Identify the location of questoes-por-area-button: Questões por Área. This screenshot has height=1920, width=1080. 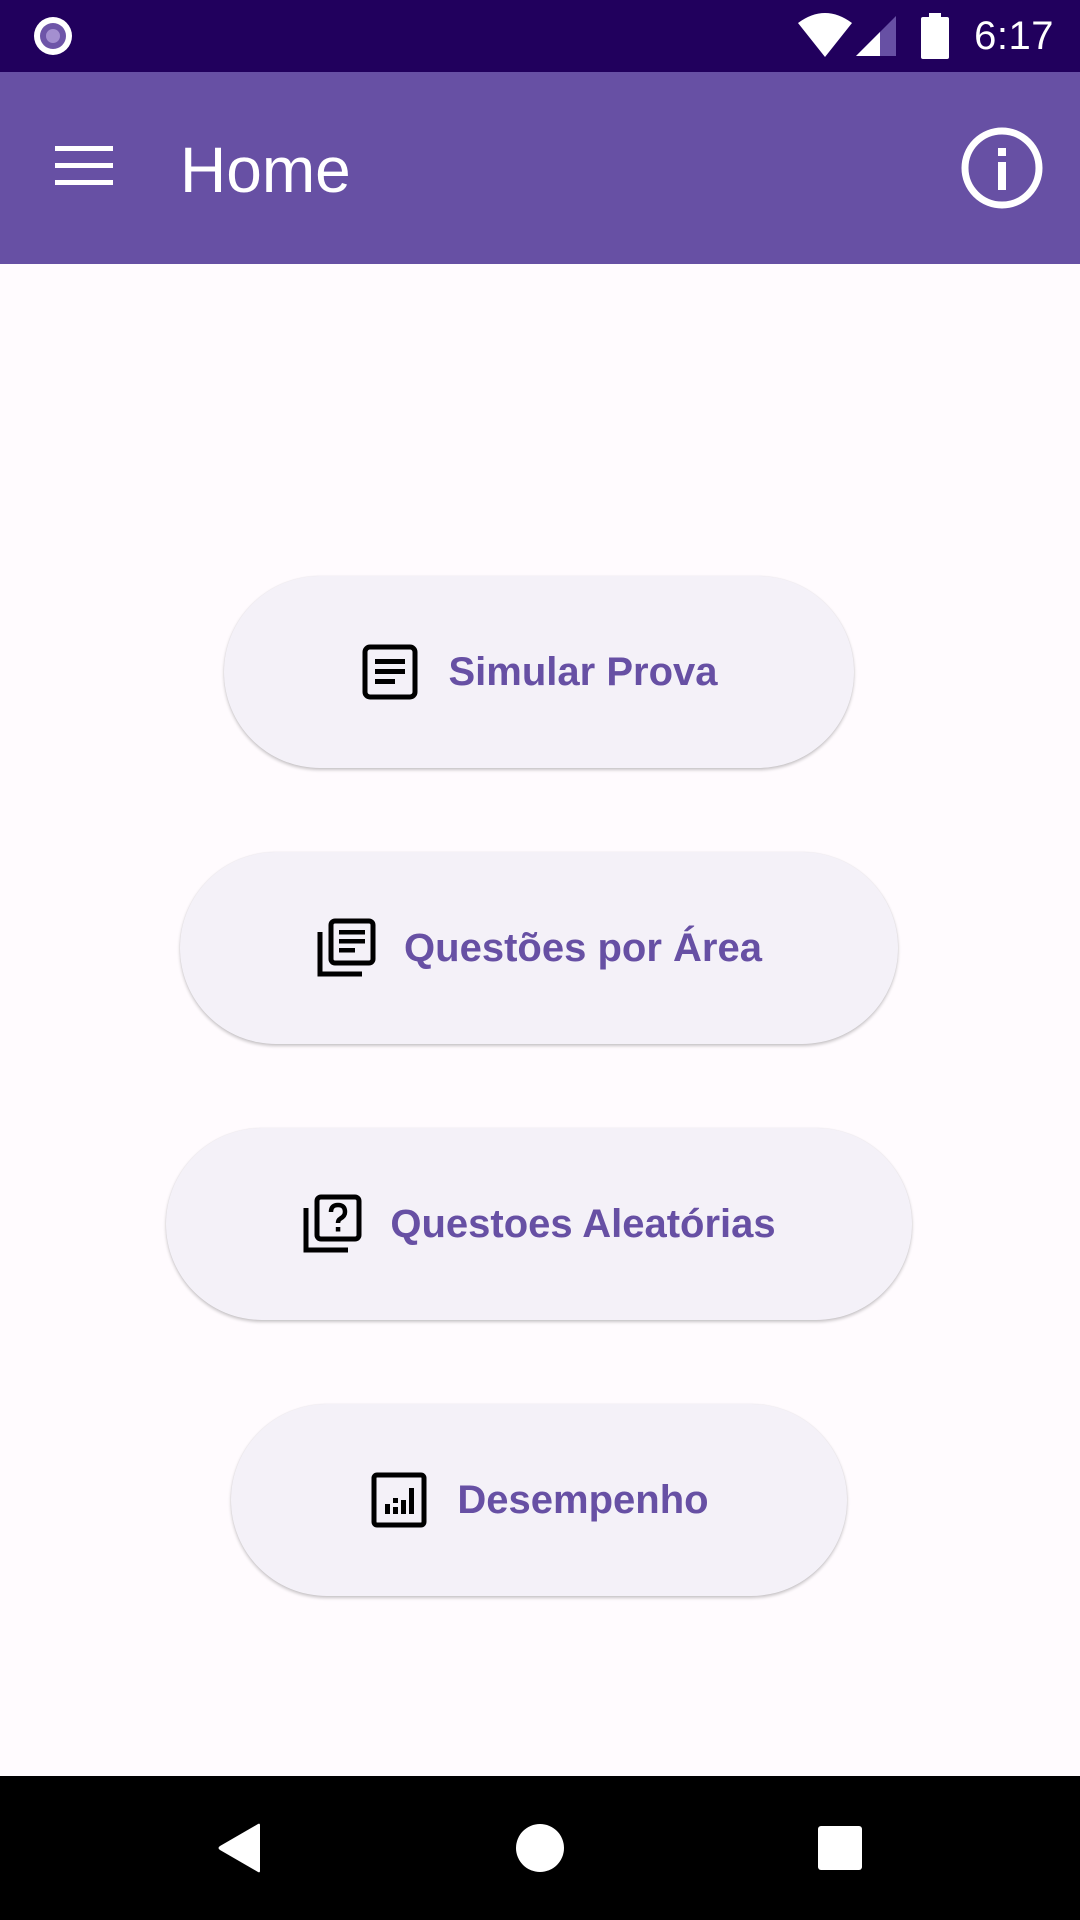
(539, 948).